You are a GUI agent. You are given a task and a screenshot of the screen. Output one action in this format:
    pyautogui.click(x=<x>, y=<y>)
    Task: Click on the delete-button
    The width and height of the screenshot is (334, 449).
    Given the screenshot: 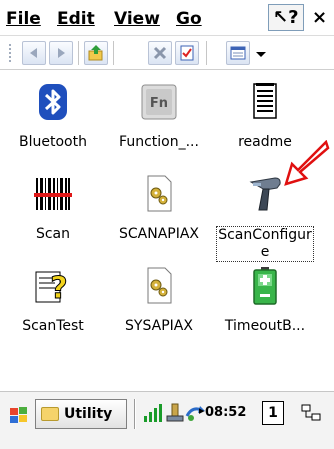 What is the action you would take?
    pyautogui.click(x=160, y=53)
    